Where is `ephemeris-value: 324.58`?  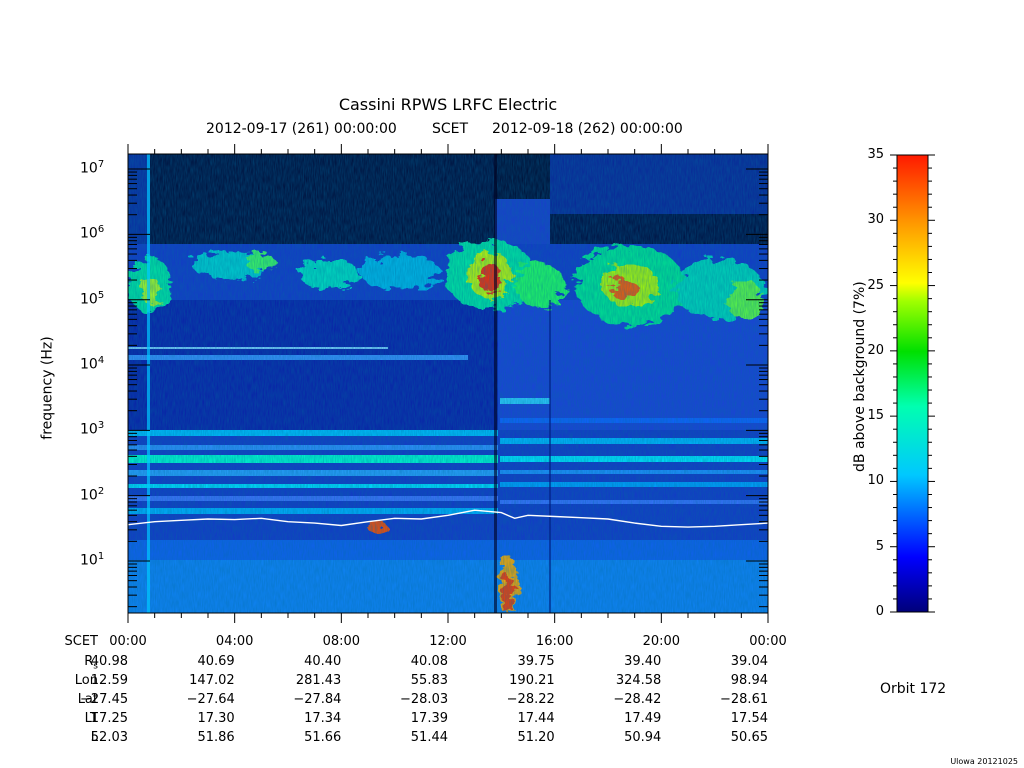 ephemeris-value: 324.58 is located at coordinates (638, 680).